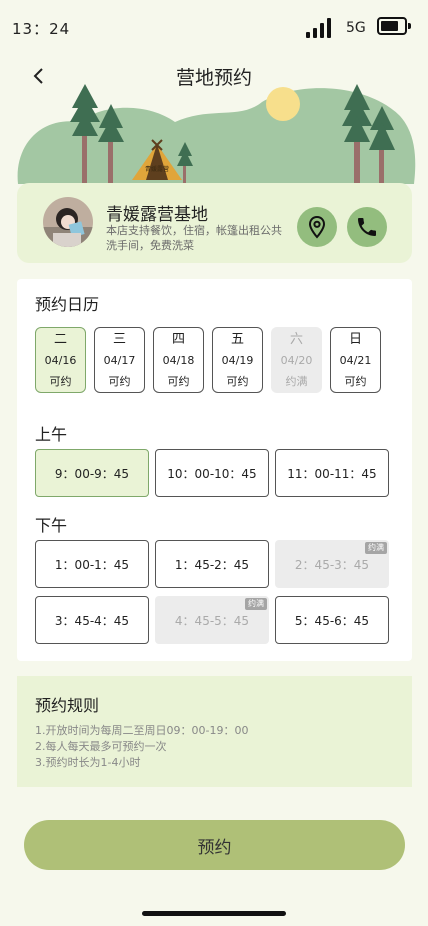  I want to click on status-time: 13：24, so click(41, 29).